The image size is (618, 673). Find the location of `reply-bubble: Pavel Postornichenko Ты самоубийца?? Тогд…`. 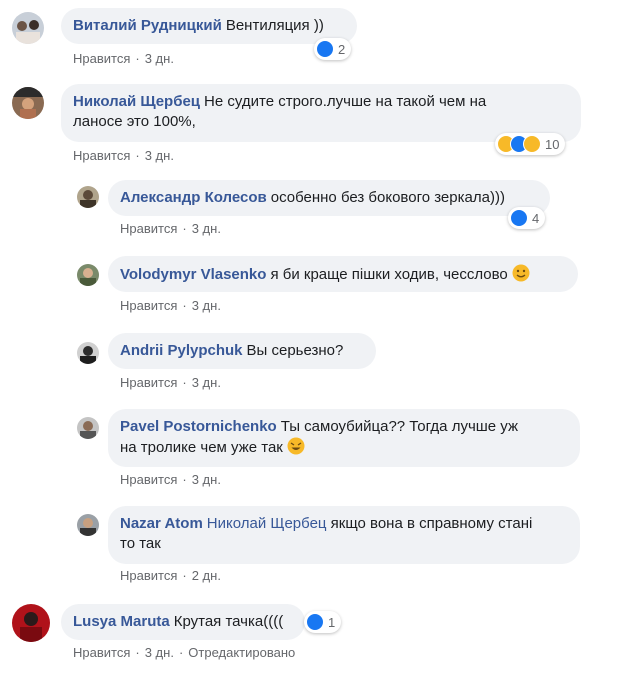

reply-bubble: Pavel Postornichenko Ты самоубийца?? Тогд… is located at coordinates (344, 438).